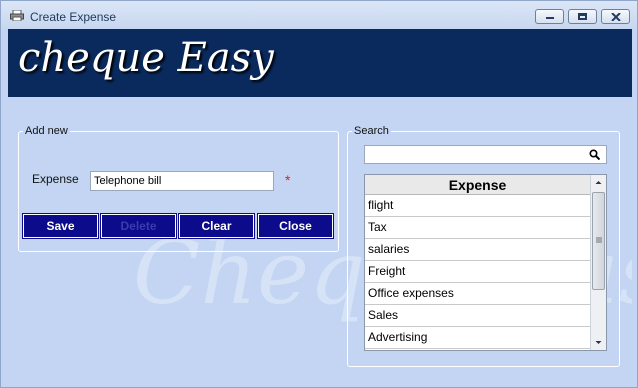 This screenshot has width=638, height=388. Describe the element at coordinates (55, 179) in the screenshot. I see `expense-label: Expense` at that location.